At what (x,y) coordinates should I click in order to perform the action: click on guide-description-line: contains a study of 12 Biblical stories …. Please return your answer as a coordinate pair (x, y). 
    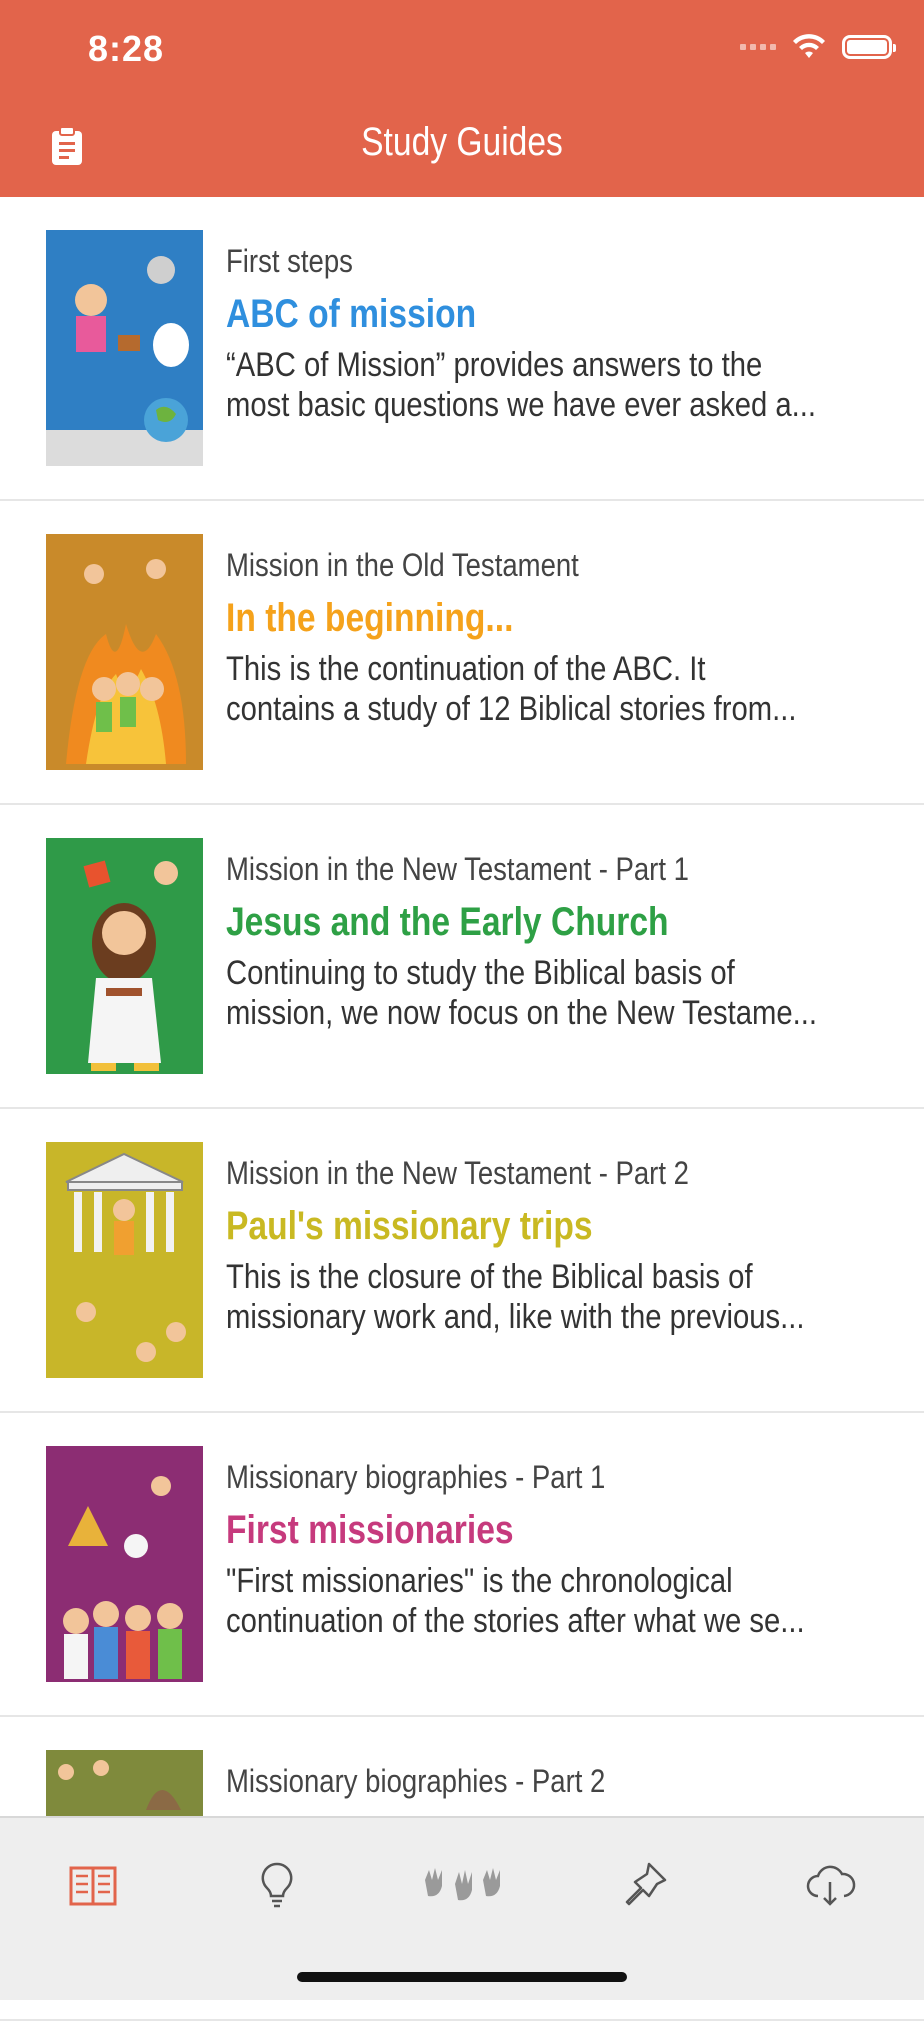
    Looking at the image, I should click on (511, 709).